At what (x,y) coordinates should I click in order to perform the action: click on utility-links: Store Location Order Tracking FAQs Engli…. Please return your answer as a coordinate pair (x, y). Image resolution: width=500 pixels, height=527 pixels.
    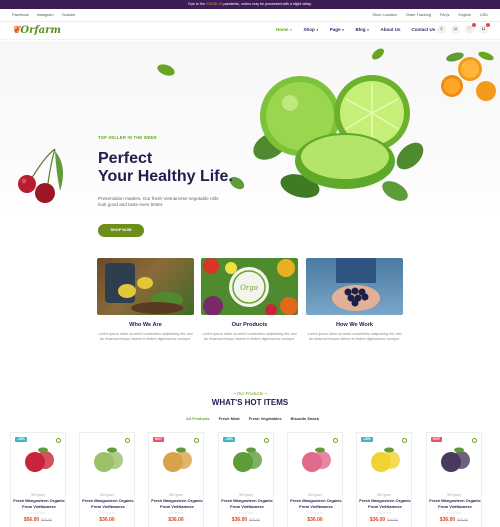
    Looking at the image, I should click on (430, 15).